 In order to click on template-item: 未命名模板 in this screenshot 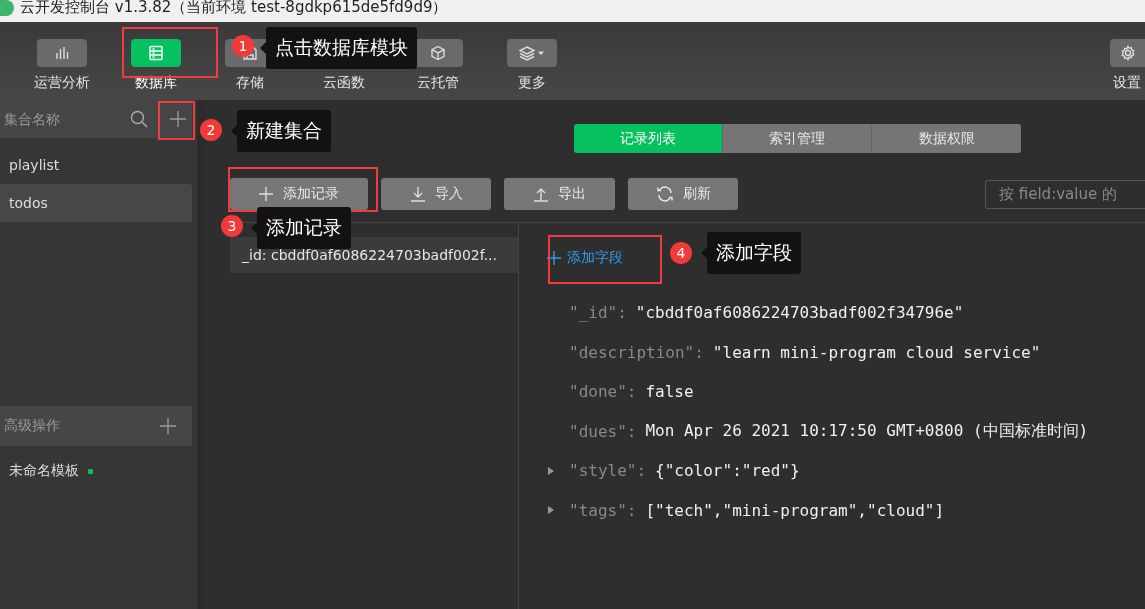, I will do `click(44, 471)`.